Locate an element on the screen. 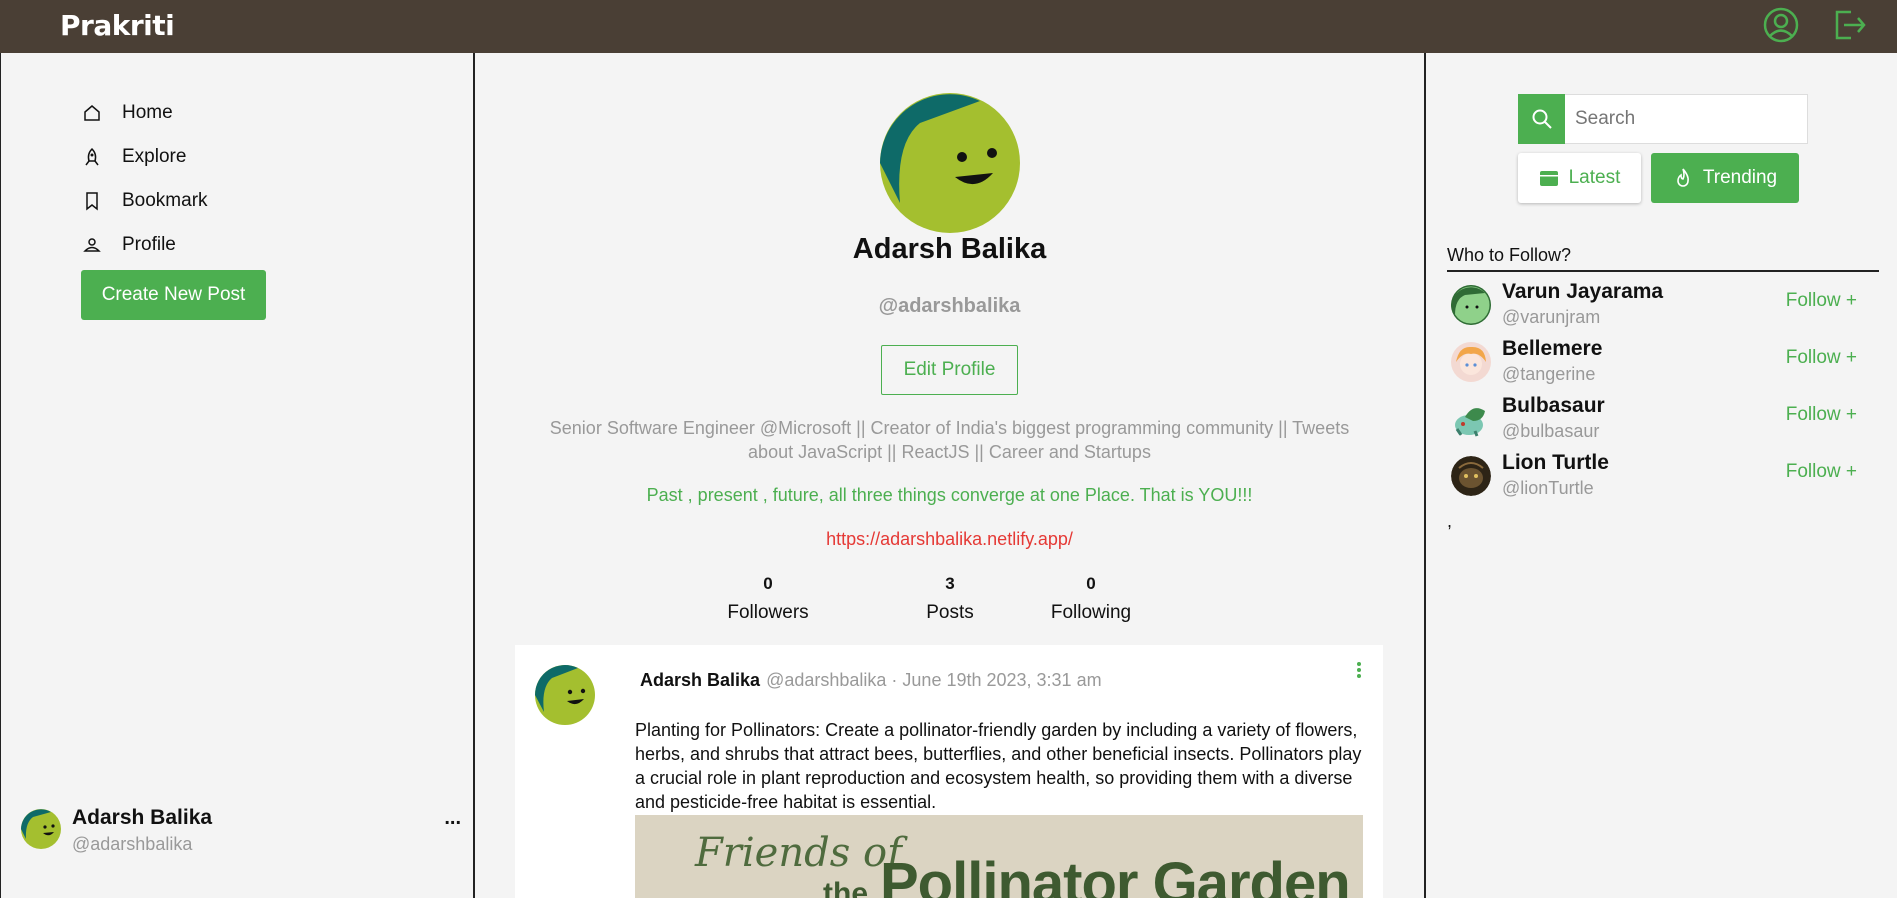 Image resolution: width=1897 pixels, height=898 pixels. stat-followers: 0 Followers is located at coordinates (768, 599).